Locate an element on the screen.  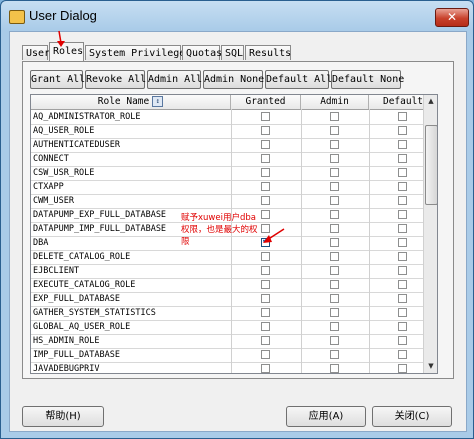
role-name-cell: DELETE_CATALOG_ROLE is located at coordinates (82, 257).